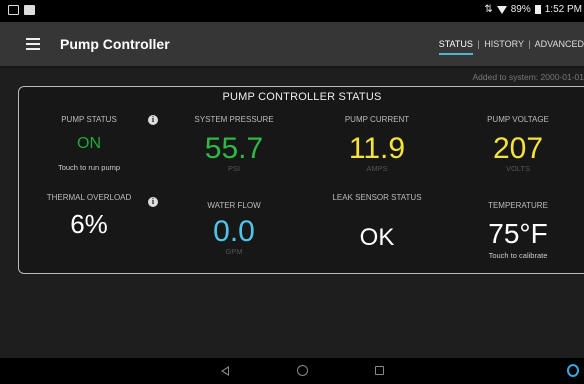  What do you see at coordinates (533, 9) in the screenshot?
I see `status-indicators: ⇅ 89% 1:52 PM` at bounding box center [533, 9].